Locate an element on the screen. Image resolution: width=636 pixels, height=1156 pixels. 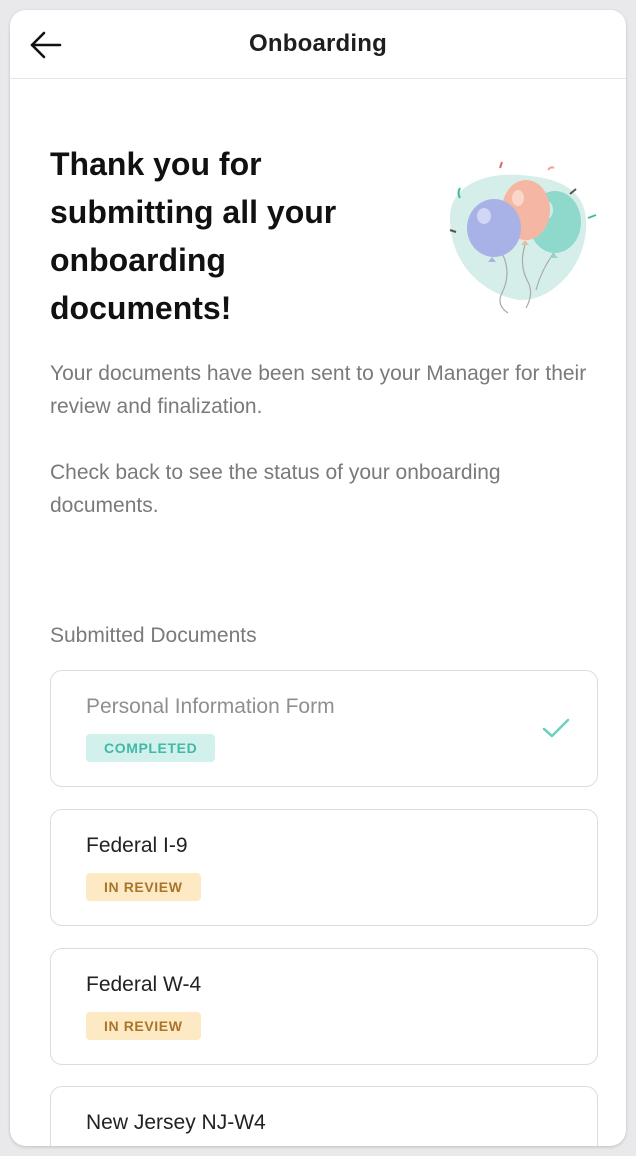
checkmark-icon is located at coordinates (556, 728).